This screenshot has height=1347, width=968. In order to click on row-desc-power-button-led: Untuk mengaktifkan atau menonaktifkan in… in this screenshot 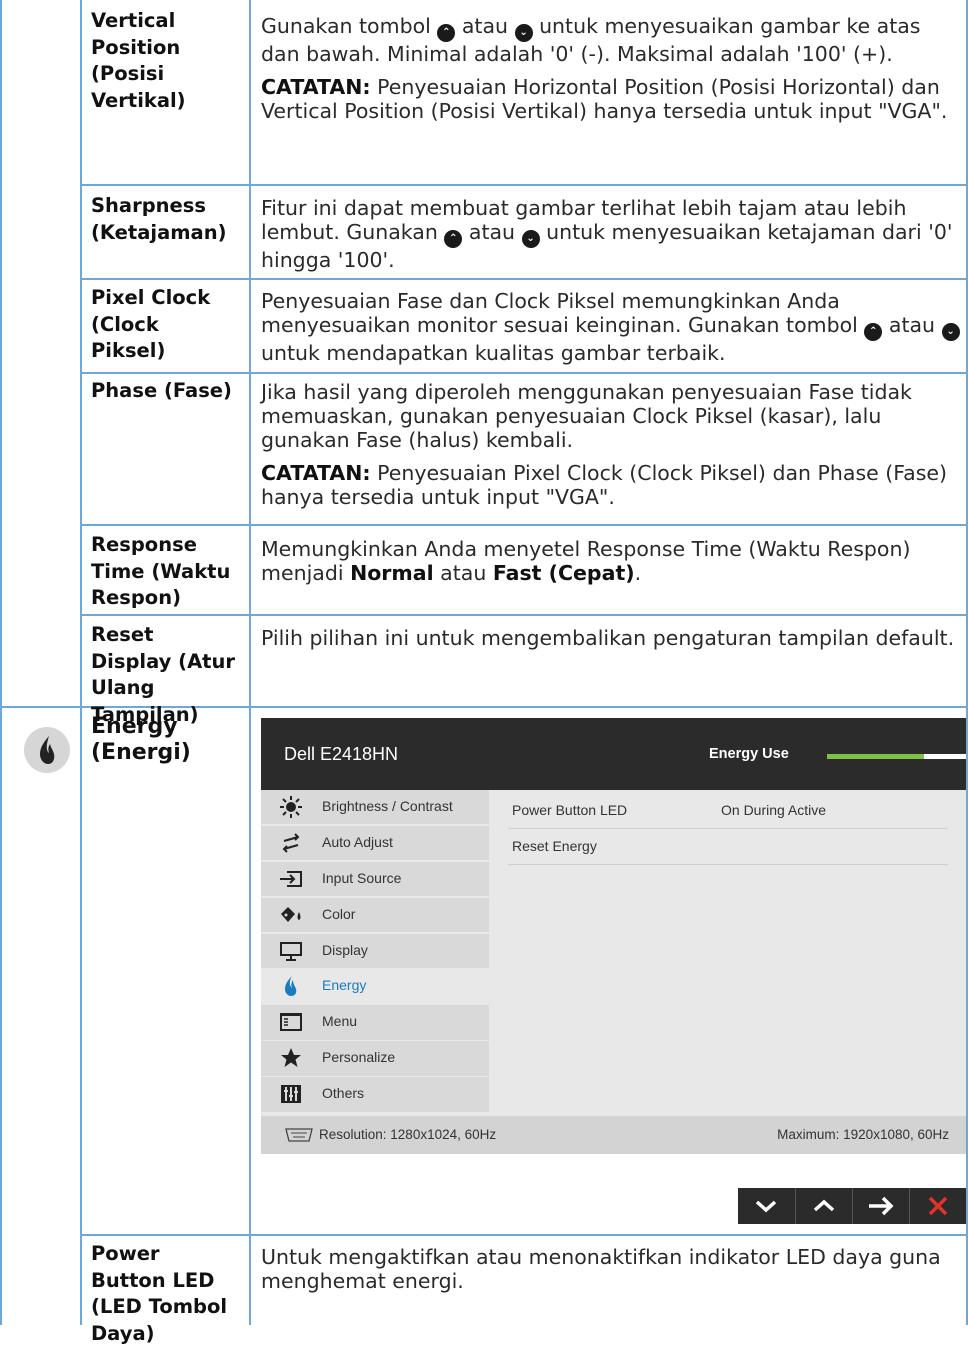, I will do `click(601, 1269)`.